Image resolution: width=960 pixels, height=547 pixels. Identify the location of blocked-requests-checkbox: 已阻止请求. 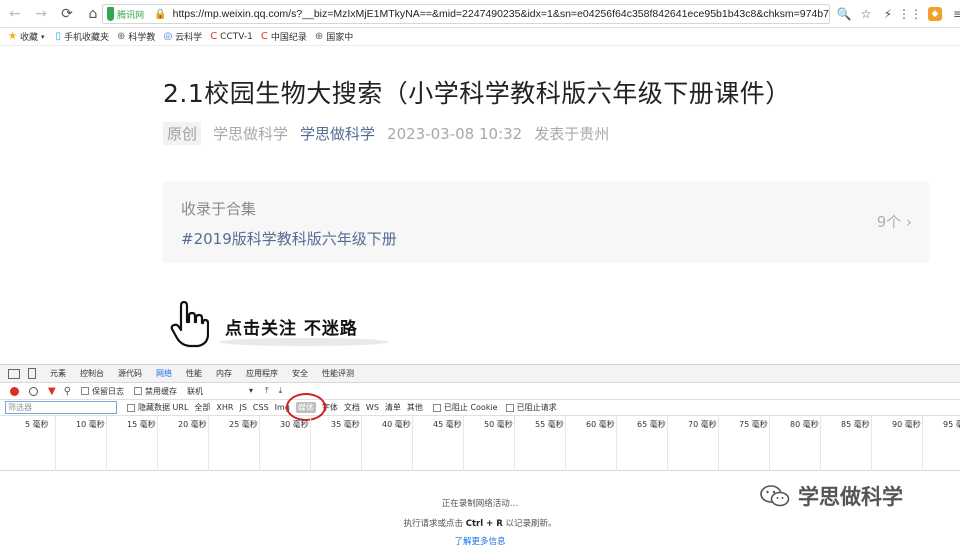
(531, 407).